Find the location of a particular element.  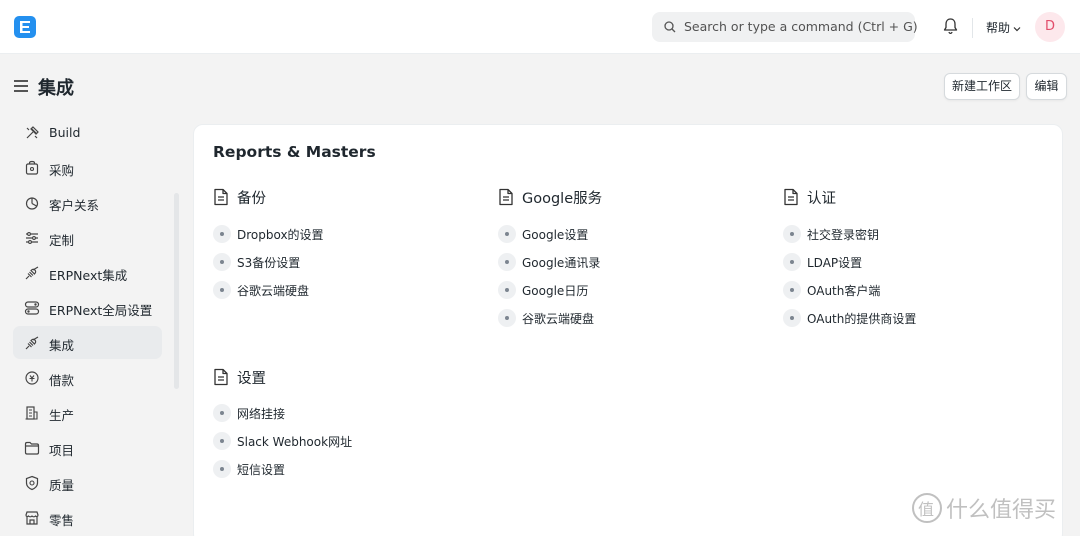

link-label: Google日历 is located at coordinates (555, 291).